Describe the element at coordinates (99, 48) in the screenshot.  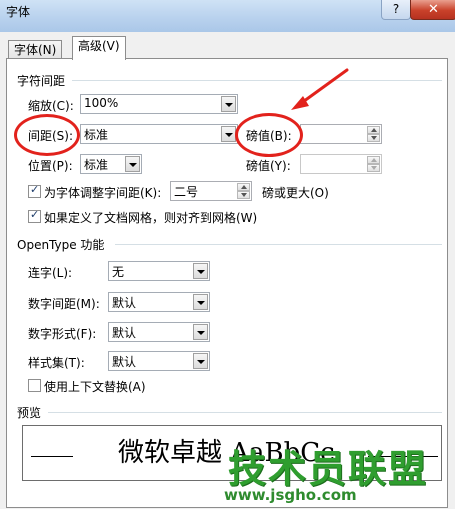
I see `tab-advanced: 高级(V)` at that location.